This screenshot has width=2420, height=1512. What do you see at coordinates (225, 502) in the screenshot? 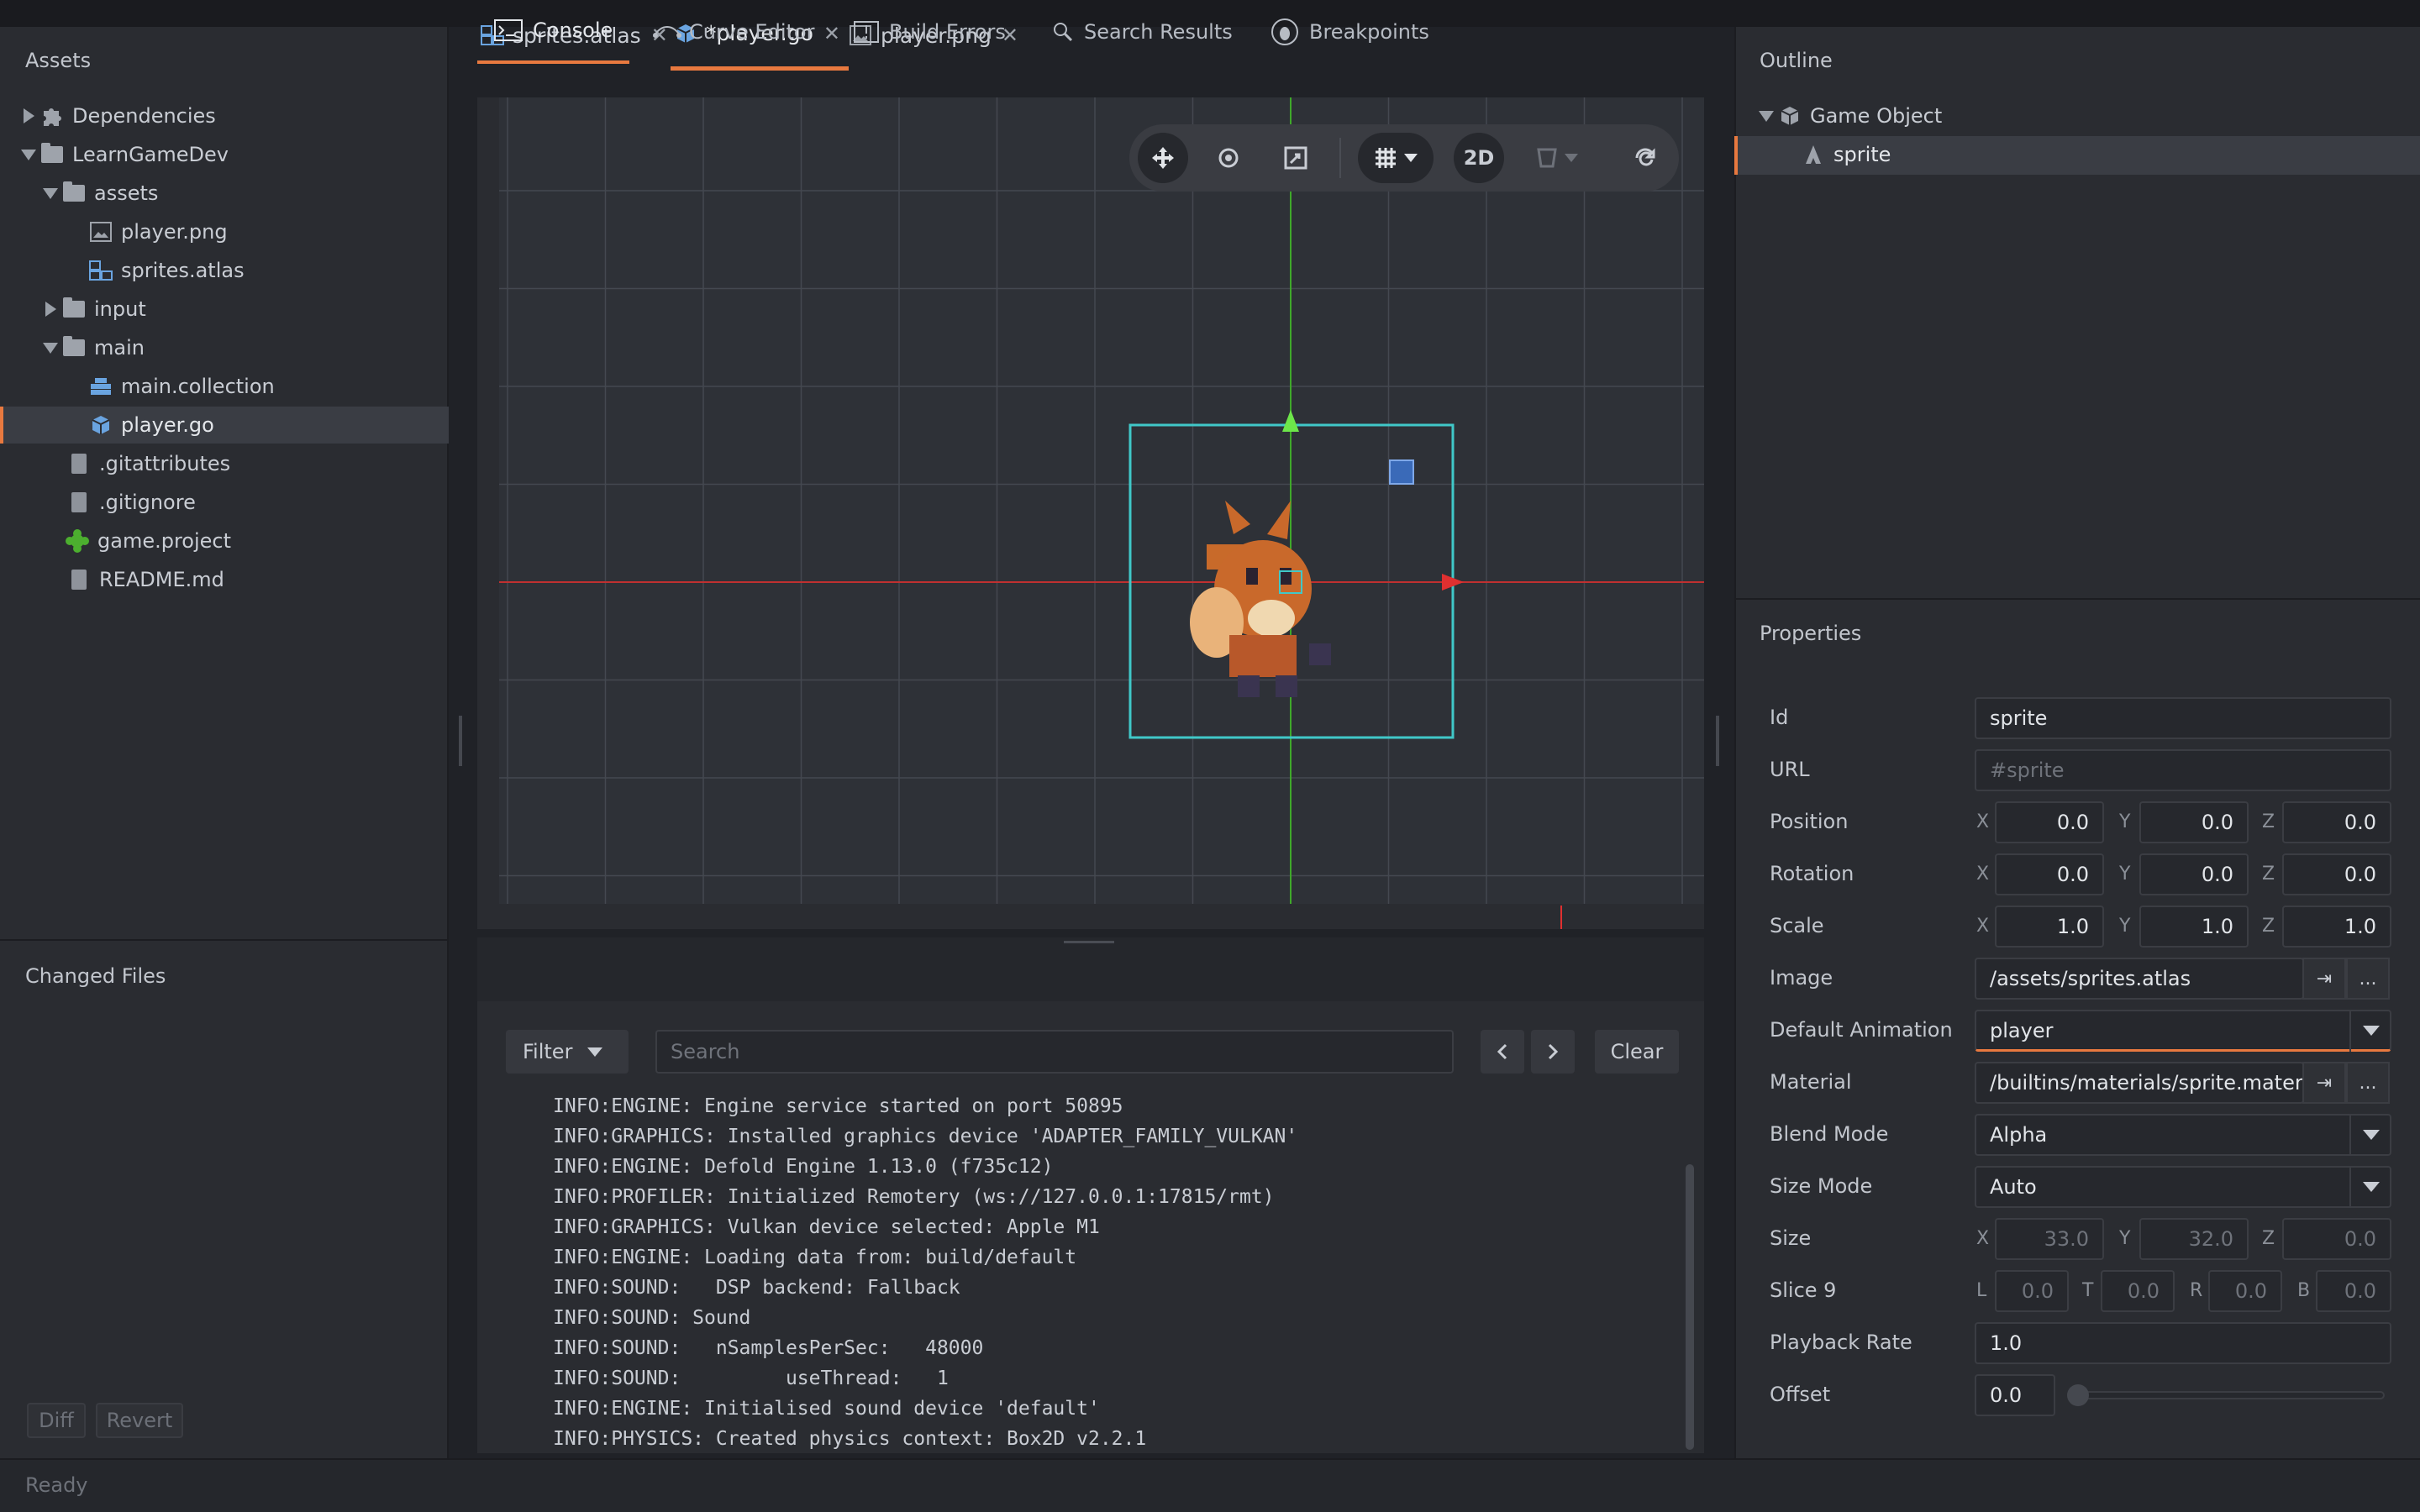
I see `tree-item-gitignore: .gitignore` at bounding box center [225, 502].